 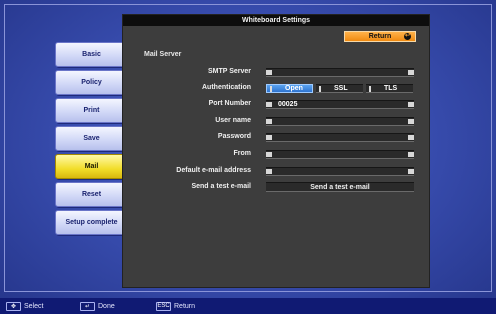 I want to click on auth-option-ssl: SSL, so click(x=339, y=88).